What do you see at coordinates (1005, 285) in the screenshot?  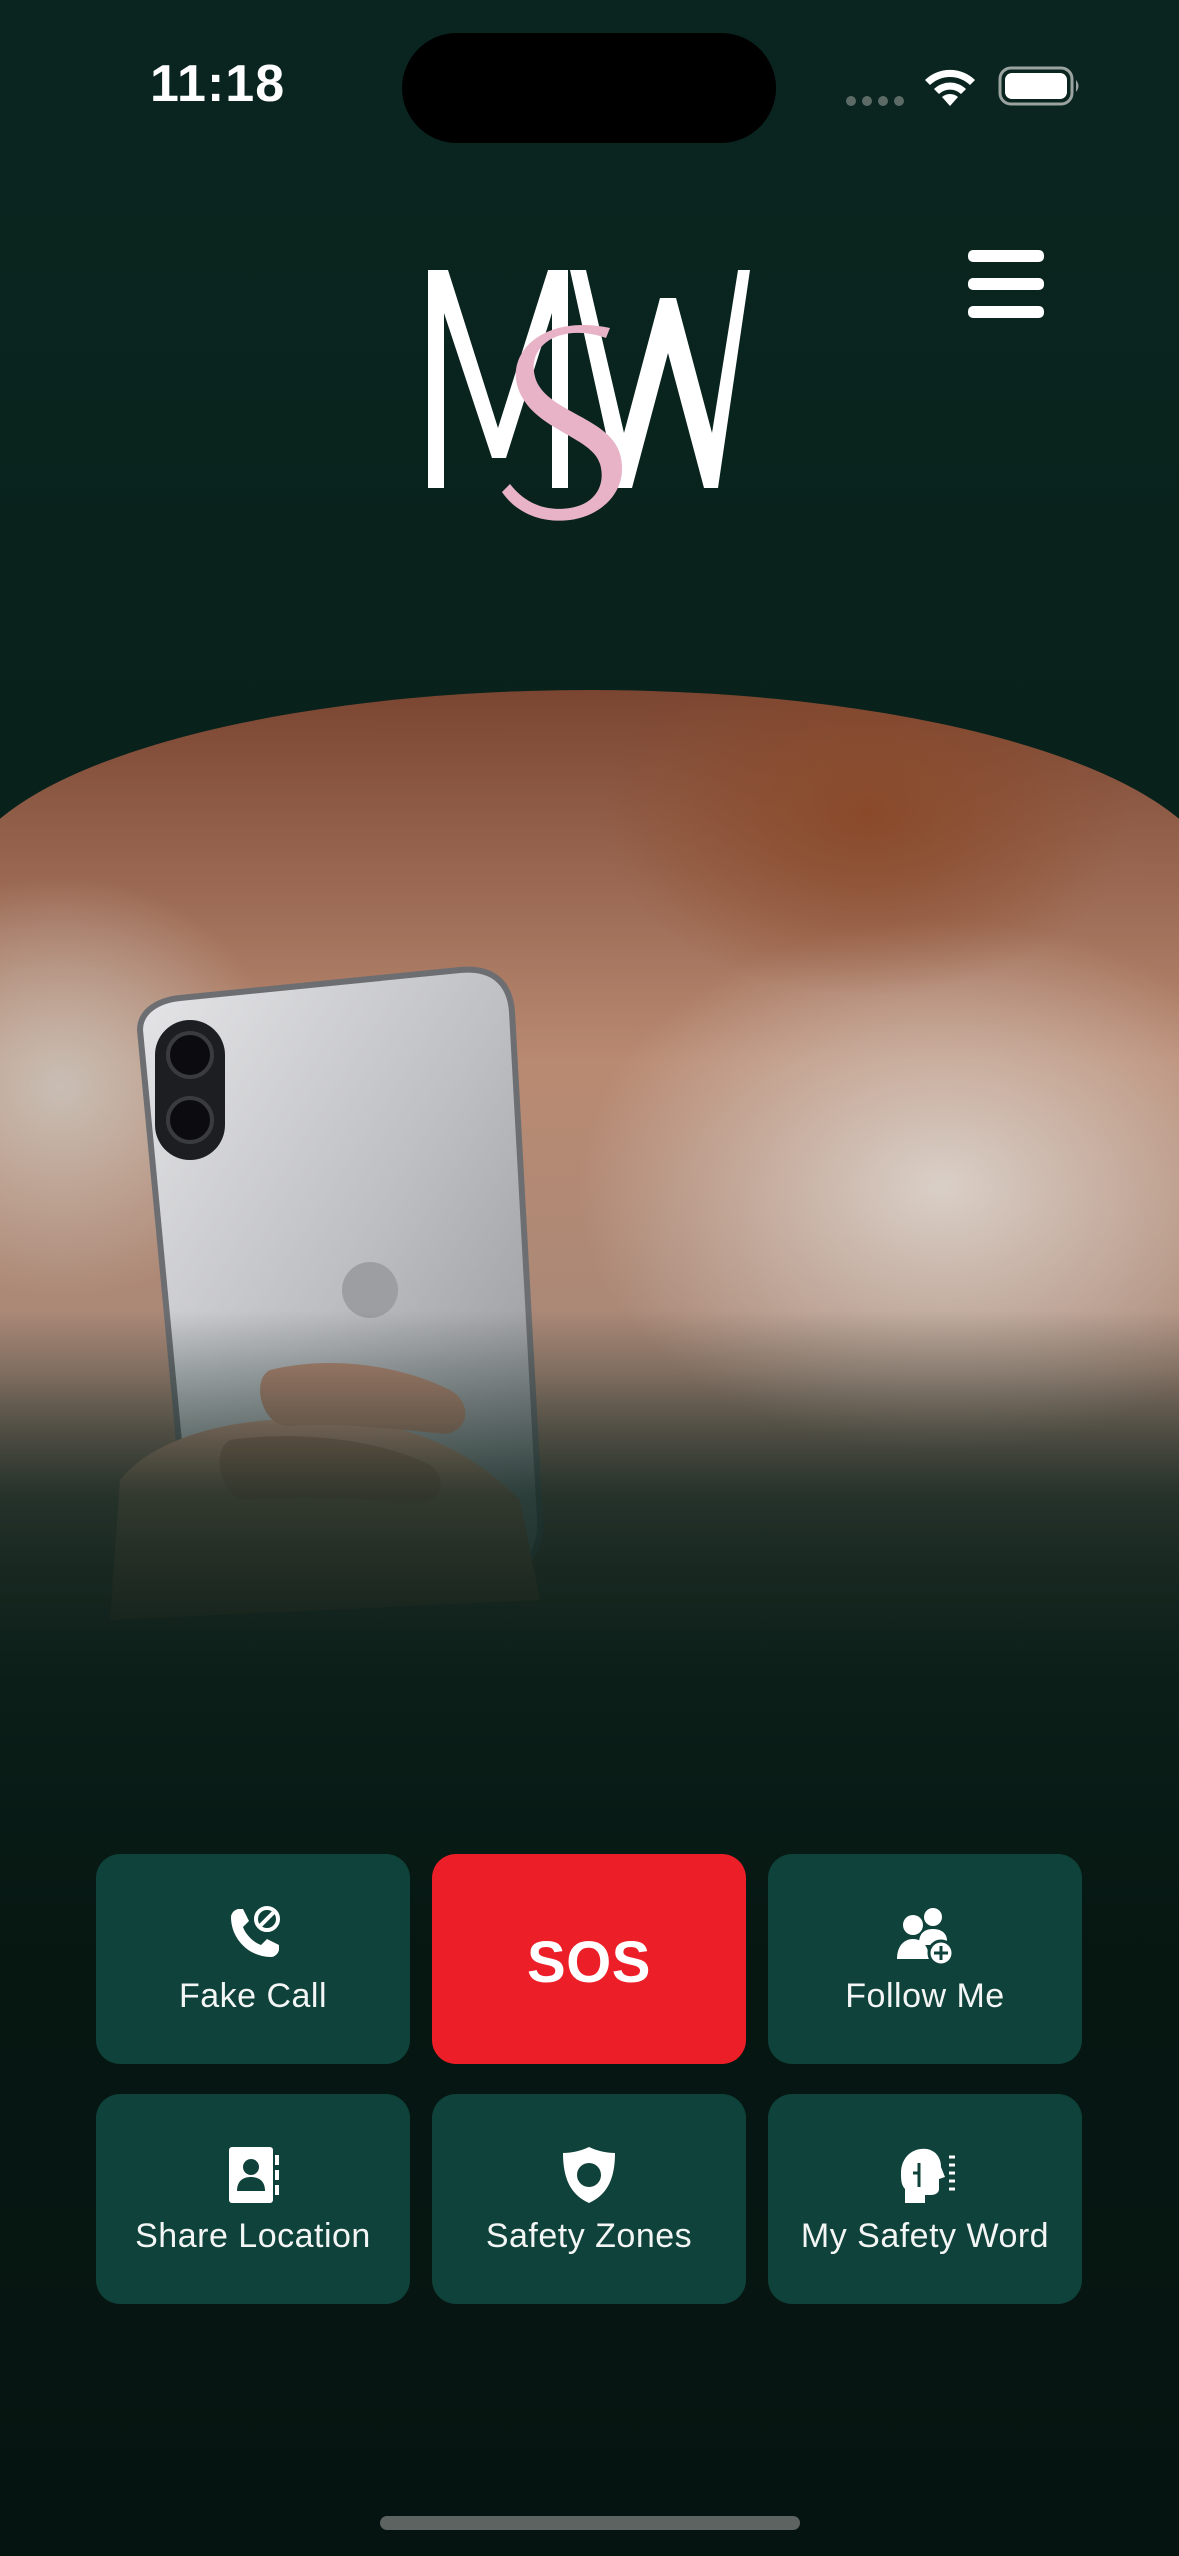 I see `hamburger-menu-icon` at bounding box center [1005, 285].